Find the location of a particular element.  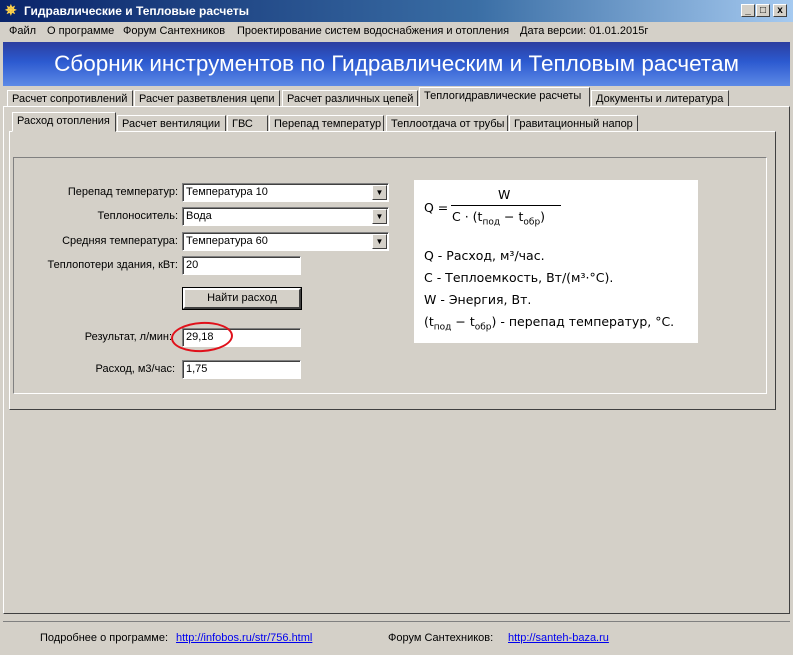

legend-c: C - Теплоемкость, Вт/(м³·°С). is located at coordinates (519, 277).